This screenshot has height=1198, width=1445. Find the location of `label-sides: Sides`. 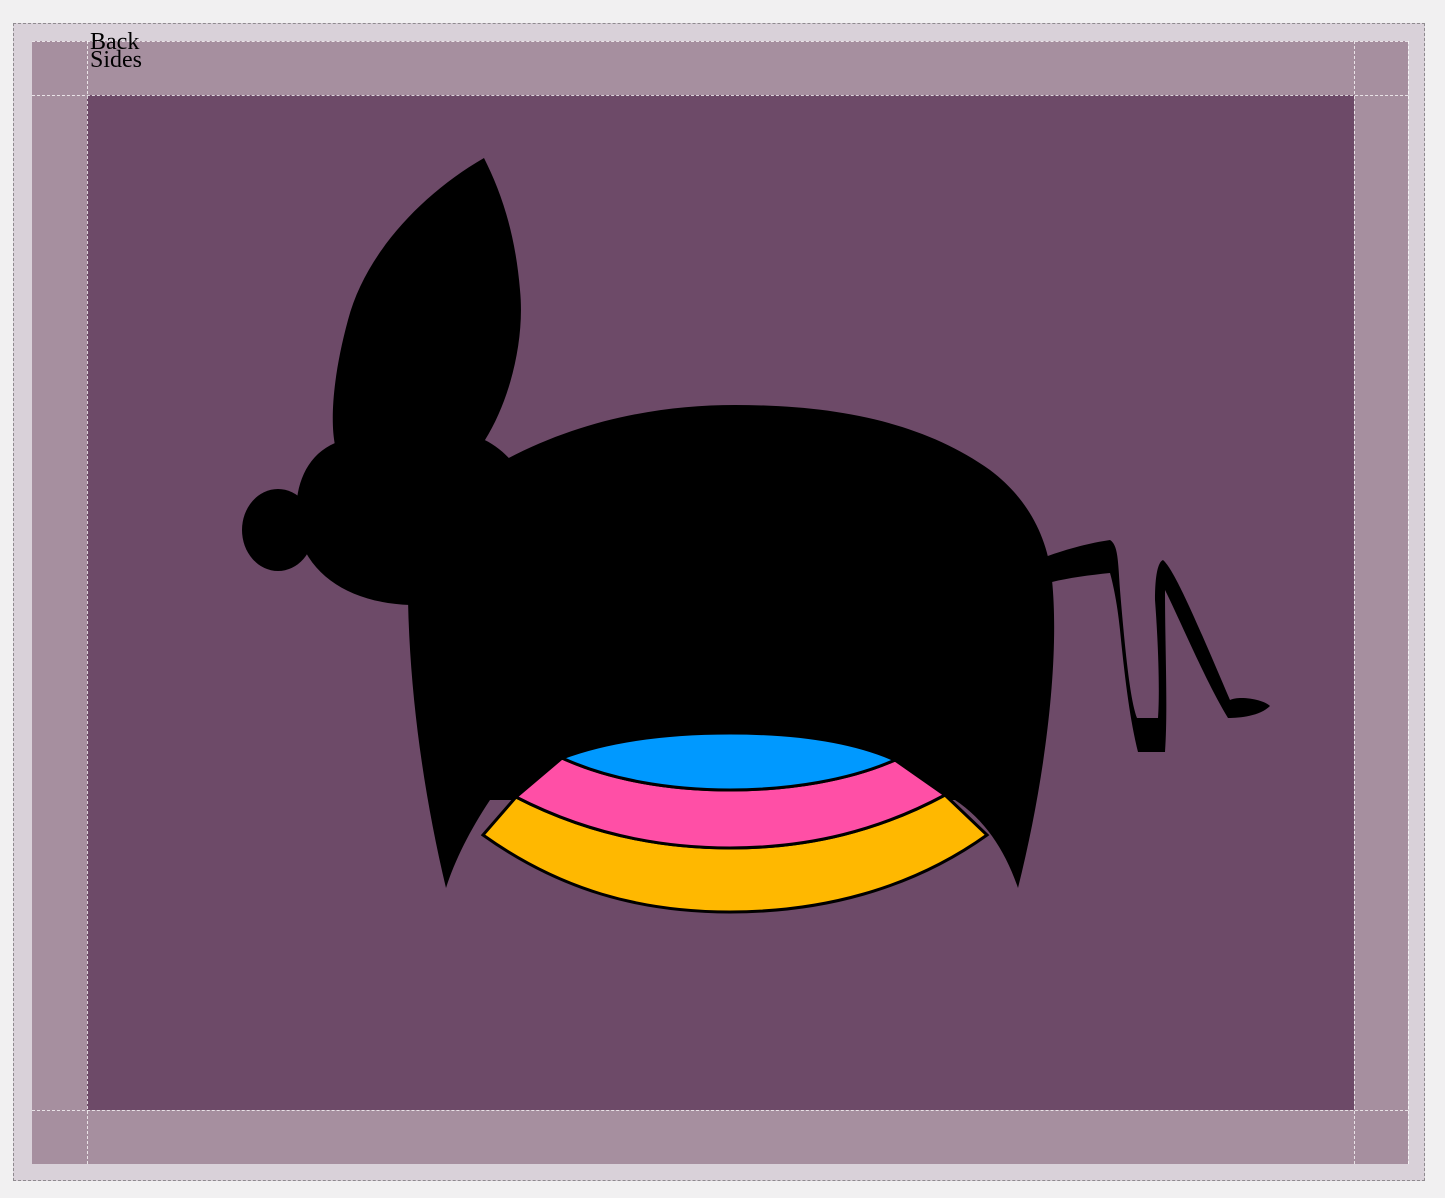

label-sides: Sides is located at coordinates (116, 60).